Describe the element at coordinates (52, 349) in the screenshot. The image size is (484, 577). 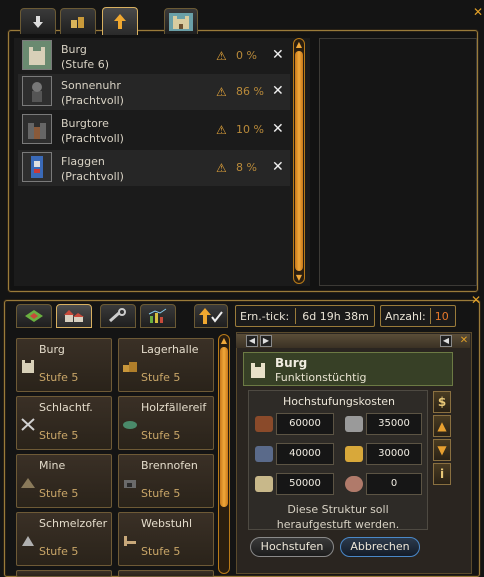
I see `building-name: Burg` at that location.